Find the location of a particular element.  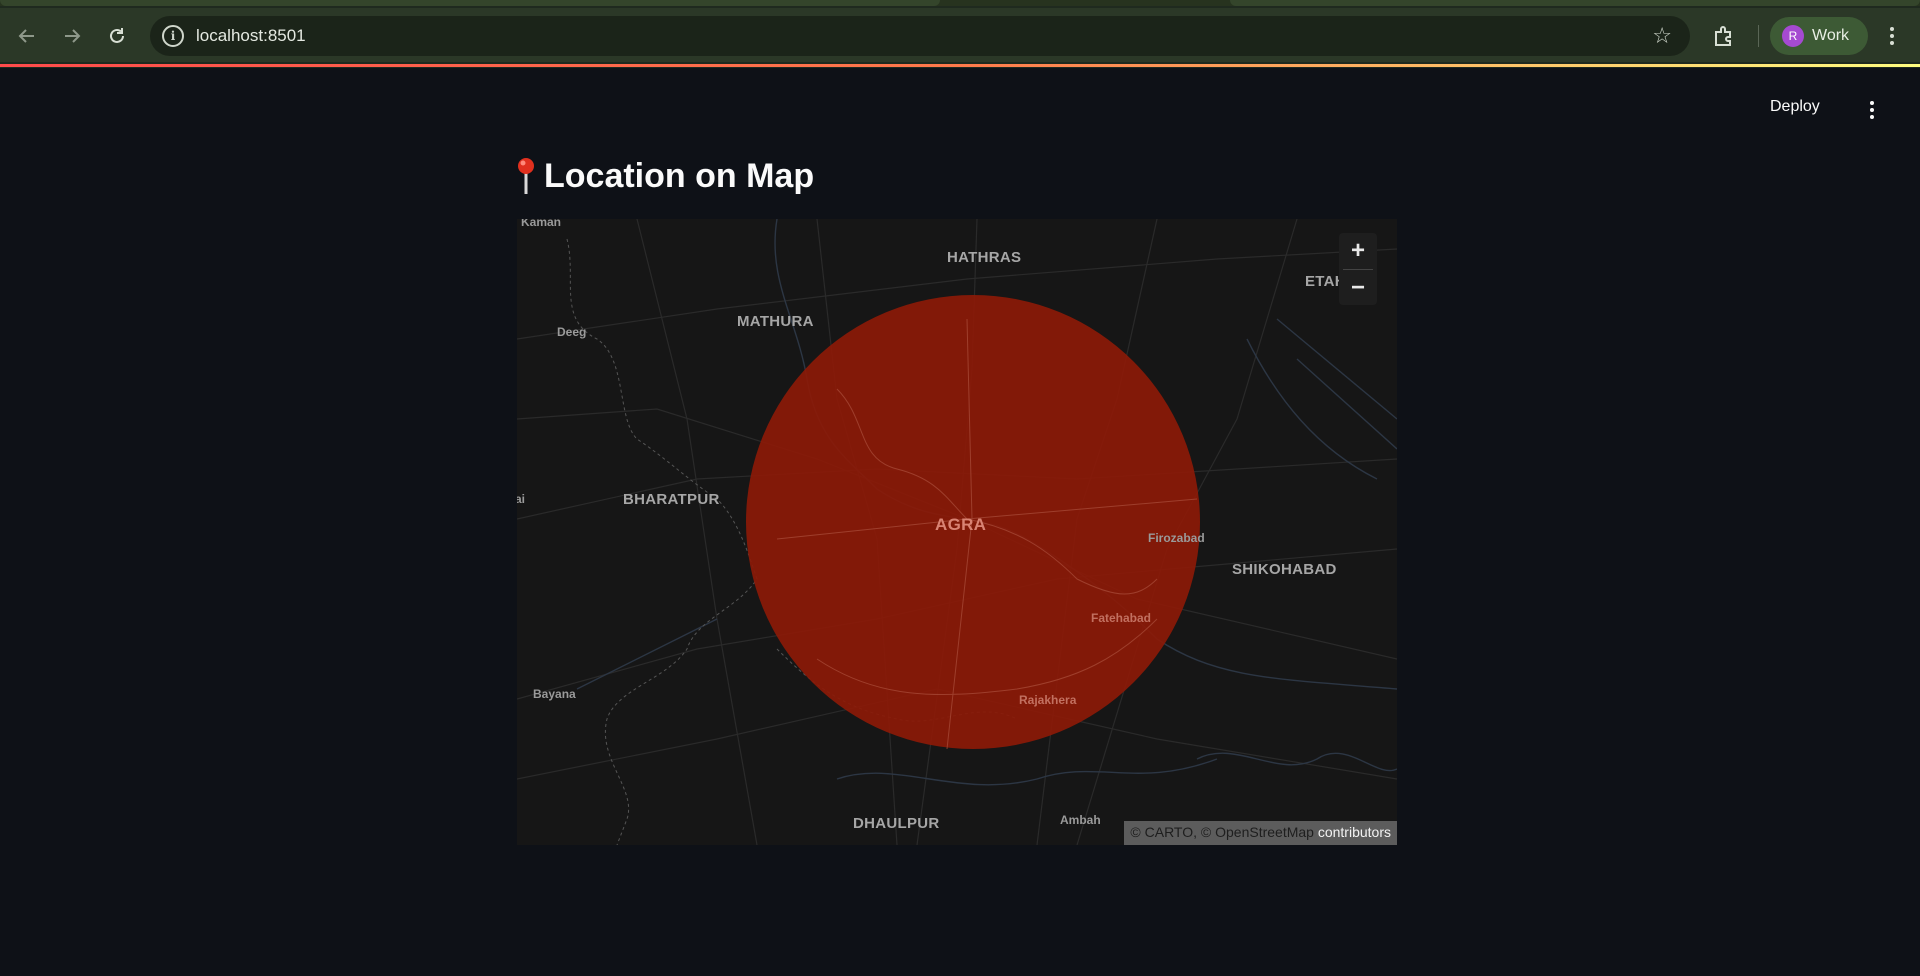

map-attribution: © CARTO, © OpenStreetMap contributors is located at coordinates (1260, 833).